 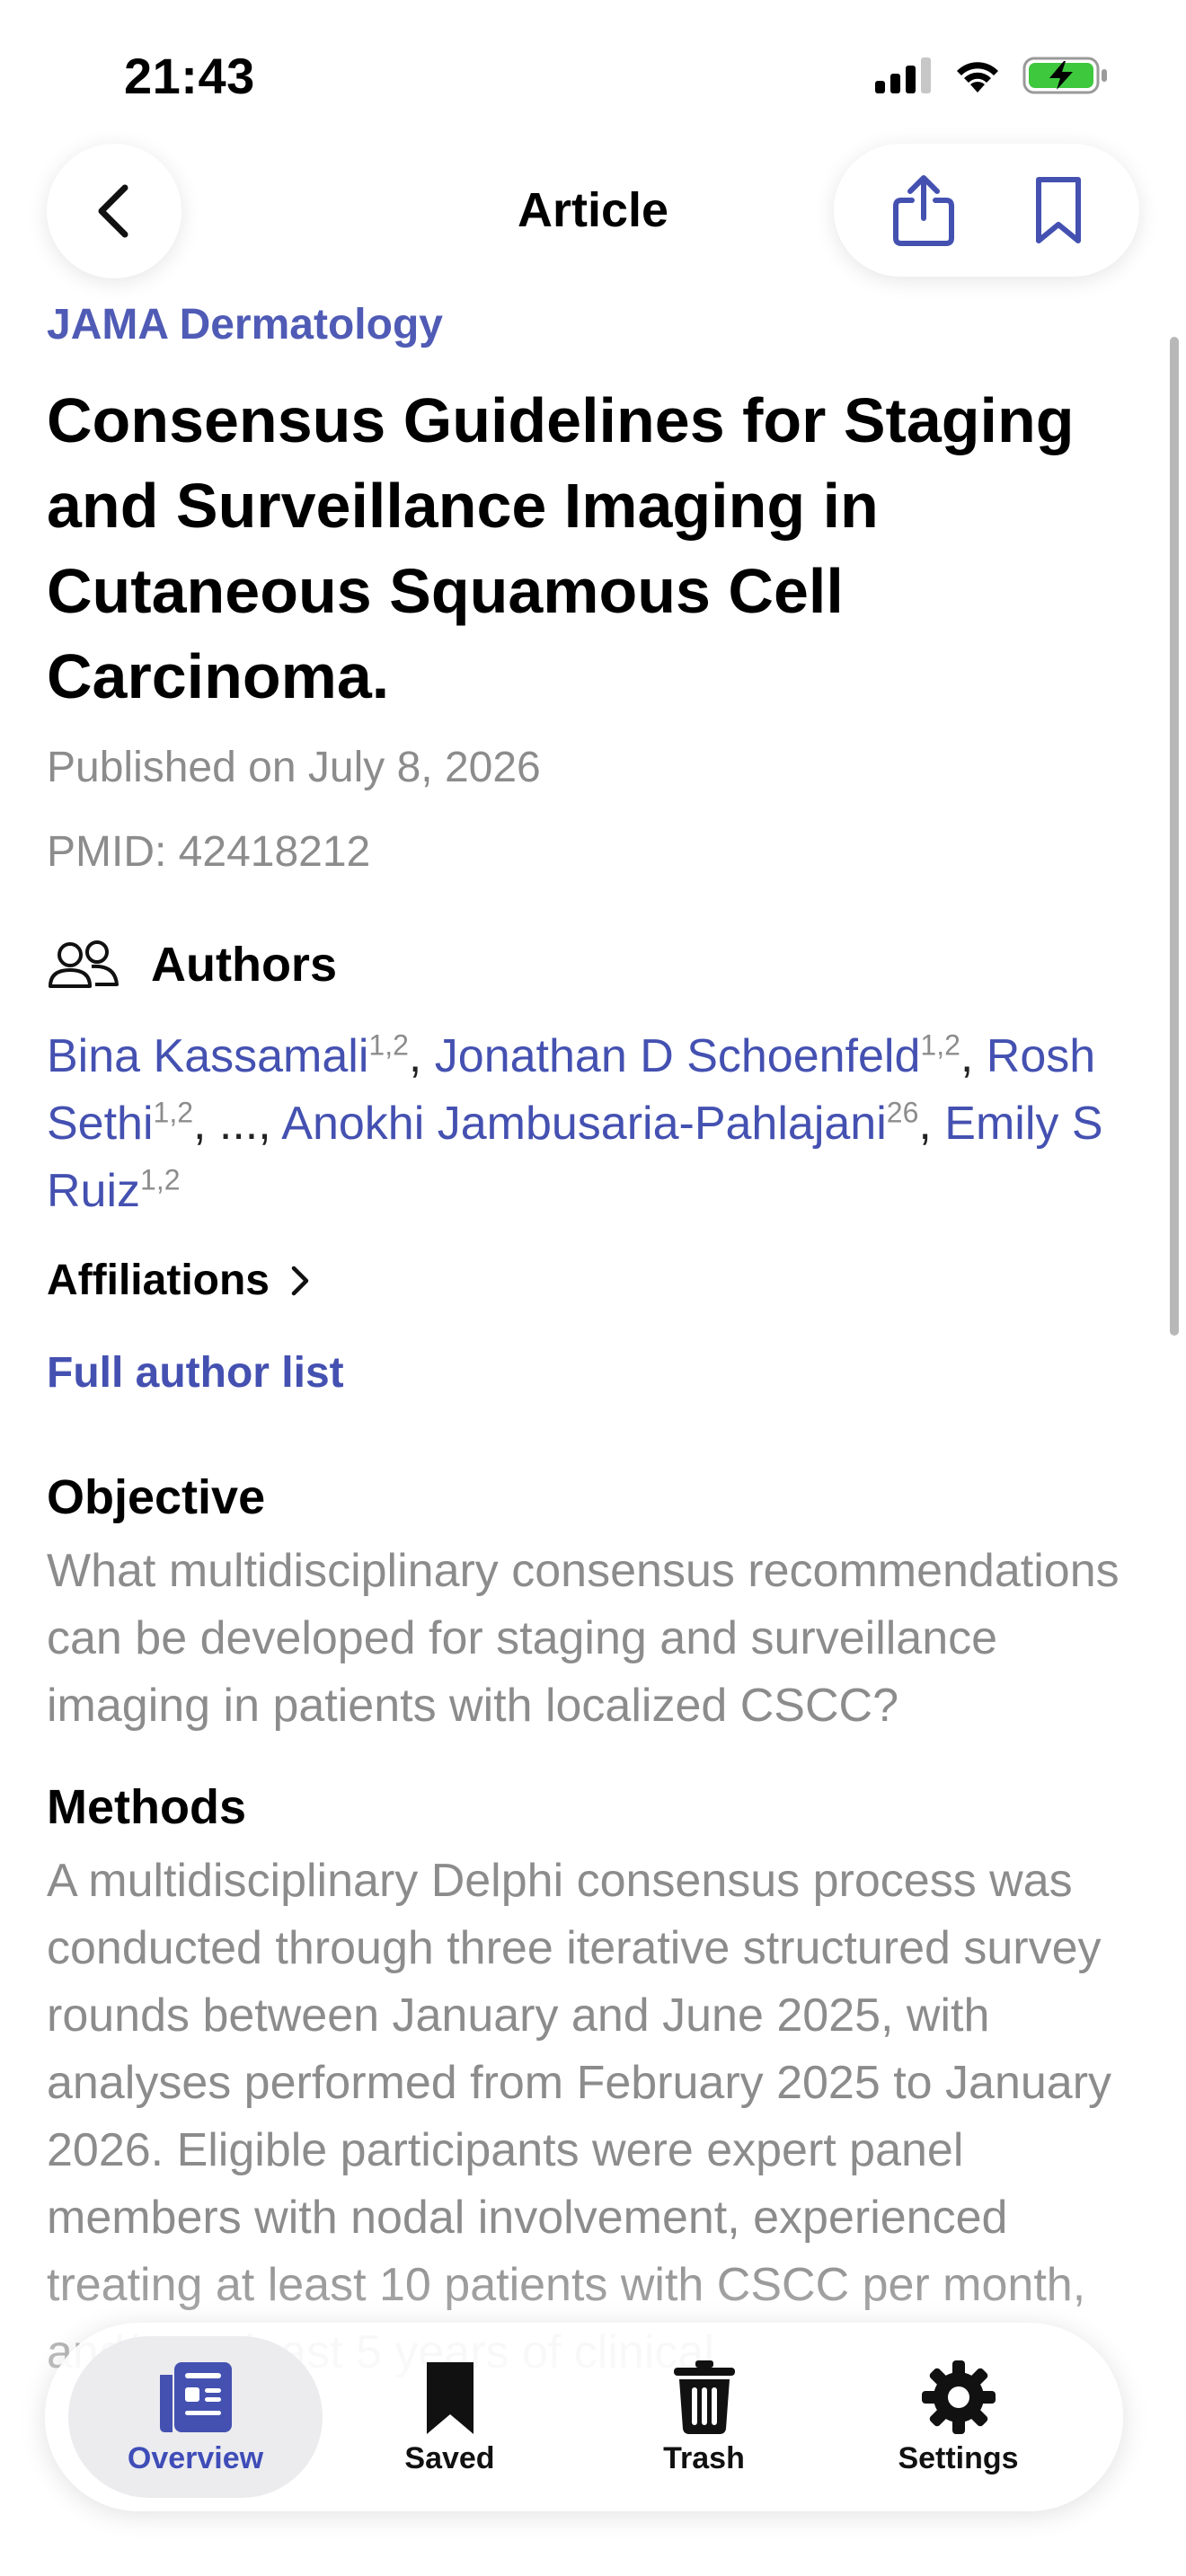 I want to click on published-date: Published on July 8, 2026, so click(x=294, y=767).